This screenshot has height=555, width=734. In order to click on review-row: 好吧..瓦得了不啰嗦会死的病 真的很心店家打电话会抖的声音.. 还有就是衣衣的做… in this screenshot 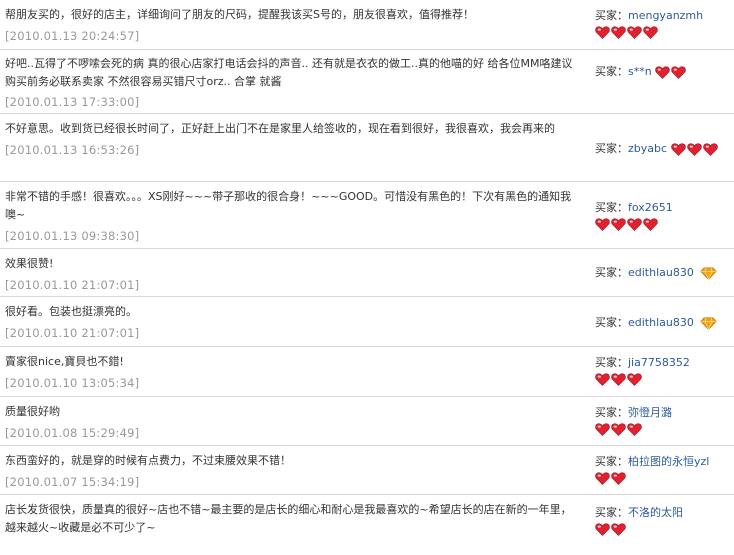, I will do `click(367, 82)`.